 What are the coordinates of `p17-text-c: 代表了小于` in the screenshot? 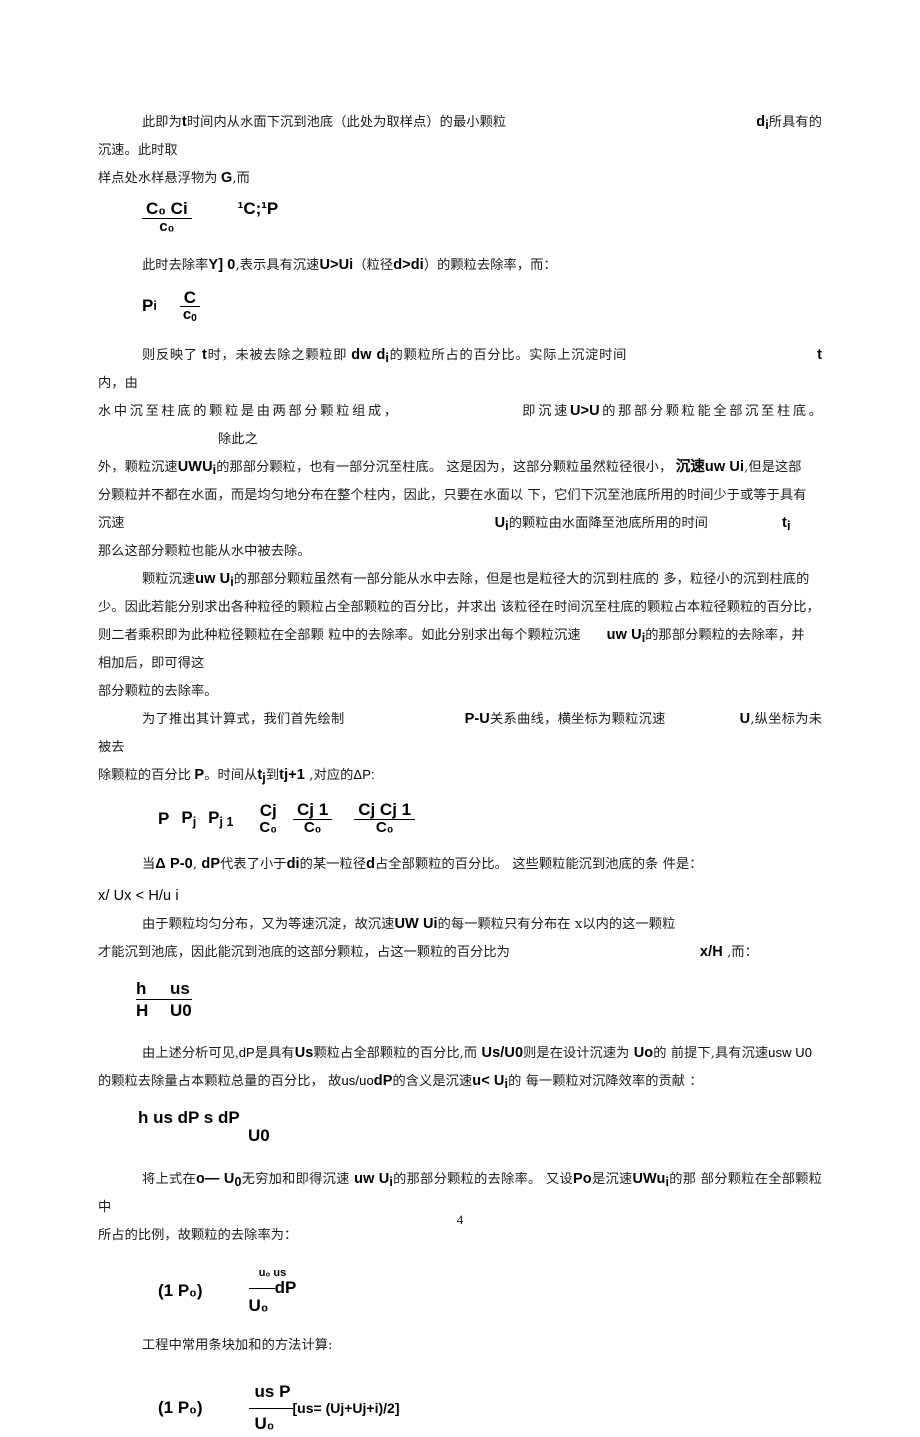 It's located at (253, 864).